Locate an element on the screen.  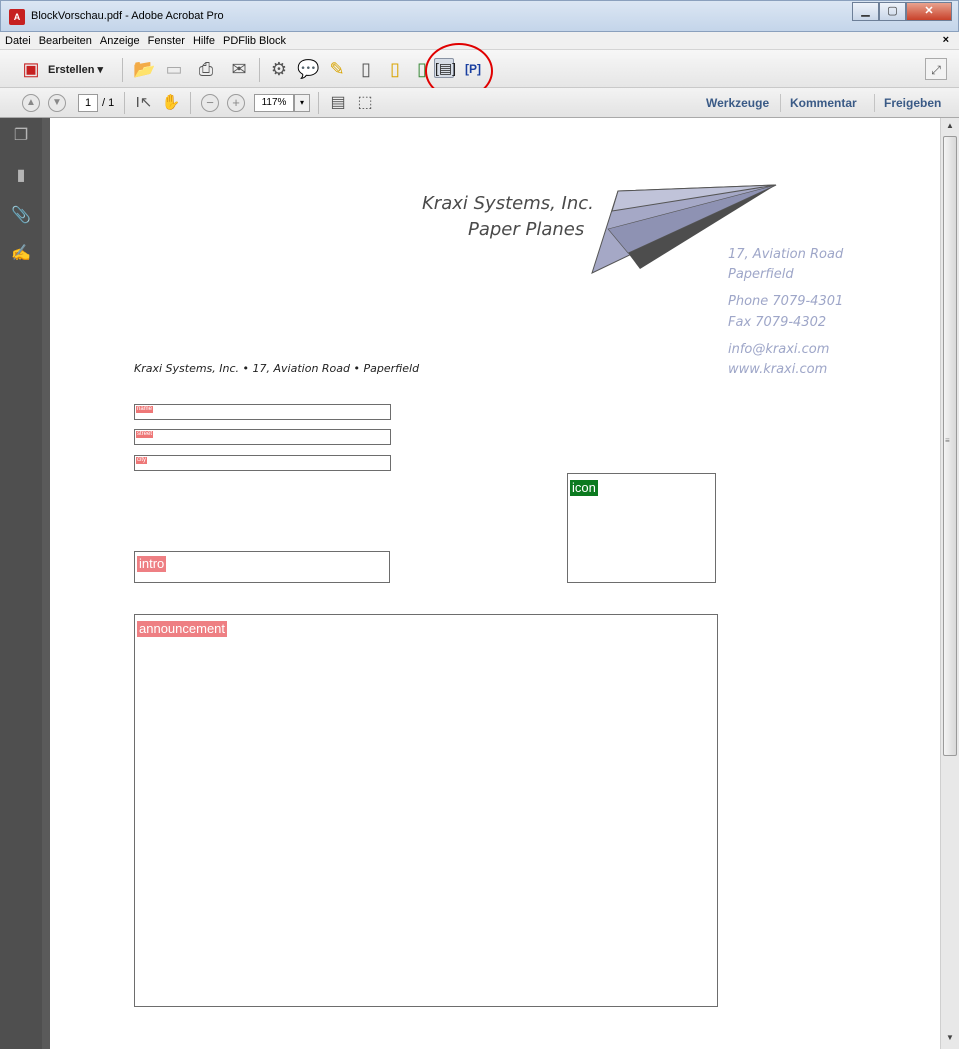
scrollbar-grip-icon: ≡ is located at coordinates (947, 440).